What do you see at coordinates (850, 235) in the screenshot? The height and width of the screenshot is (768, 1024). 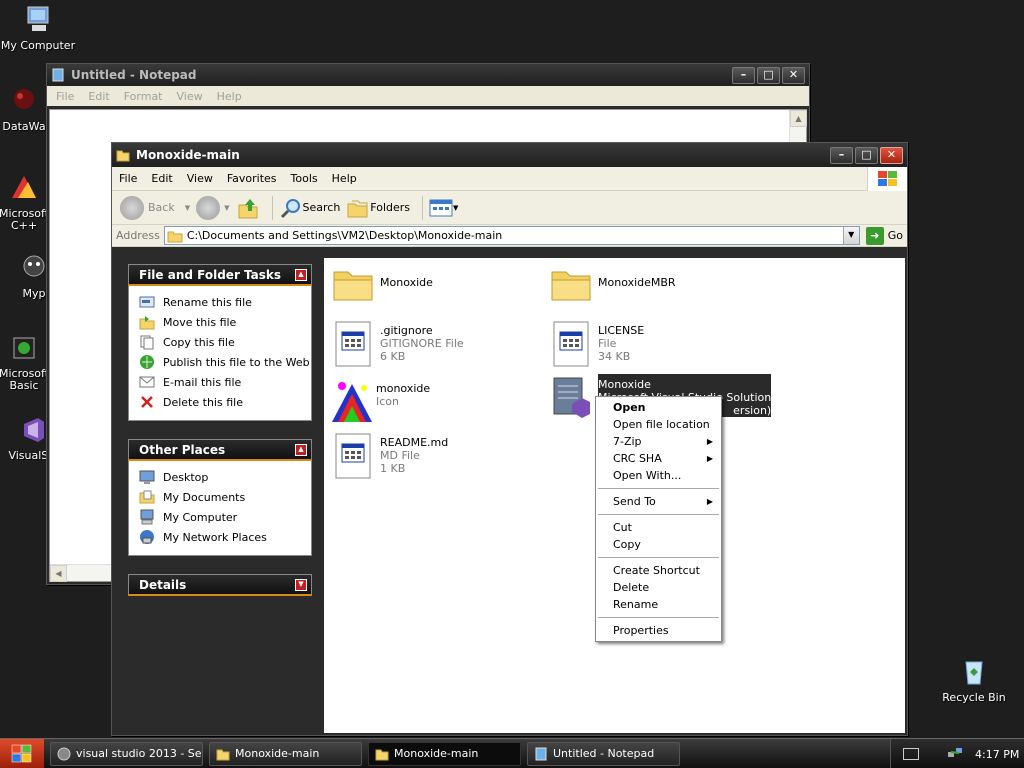 I see `address-dropdown-icon: ▼` at bounding box center [850, 235].